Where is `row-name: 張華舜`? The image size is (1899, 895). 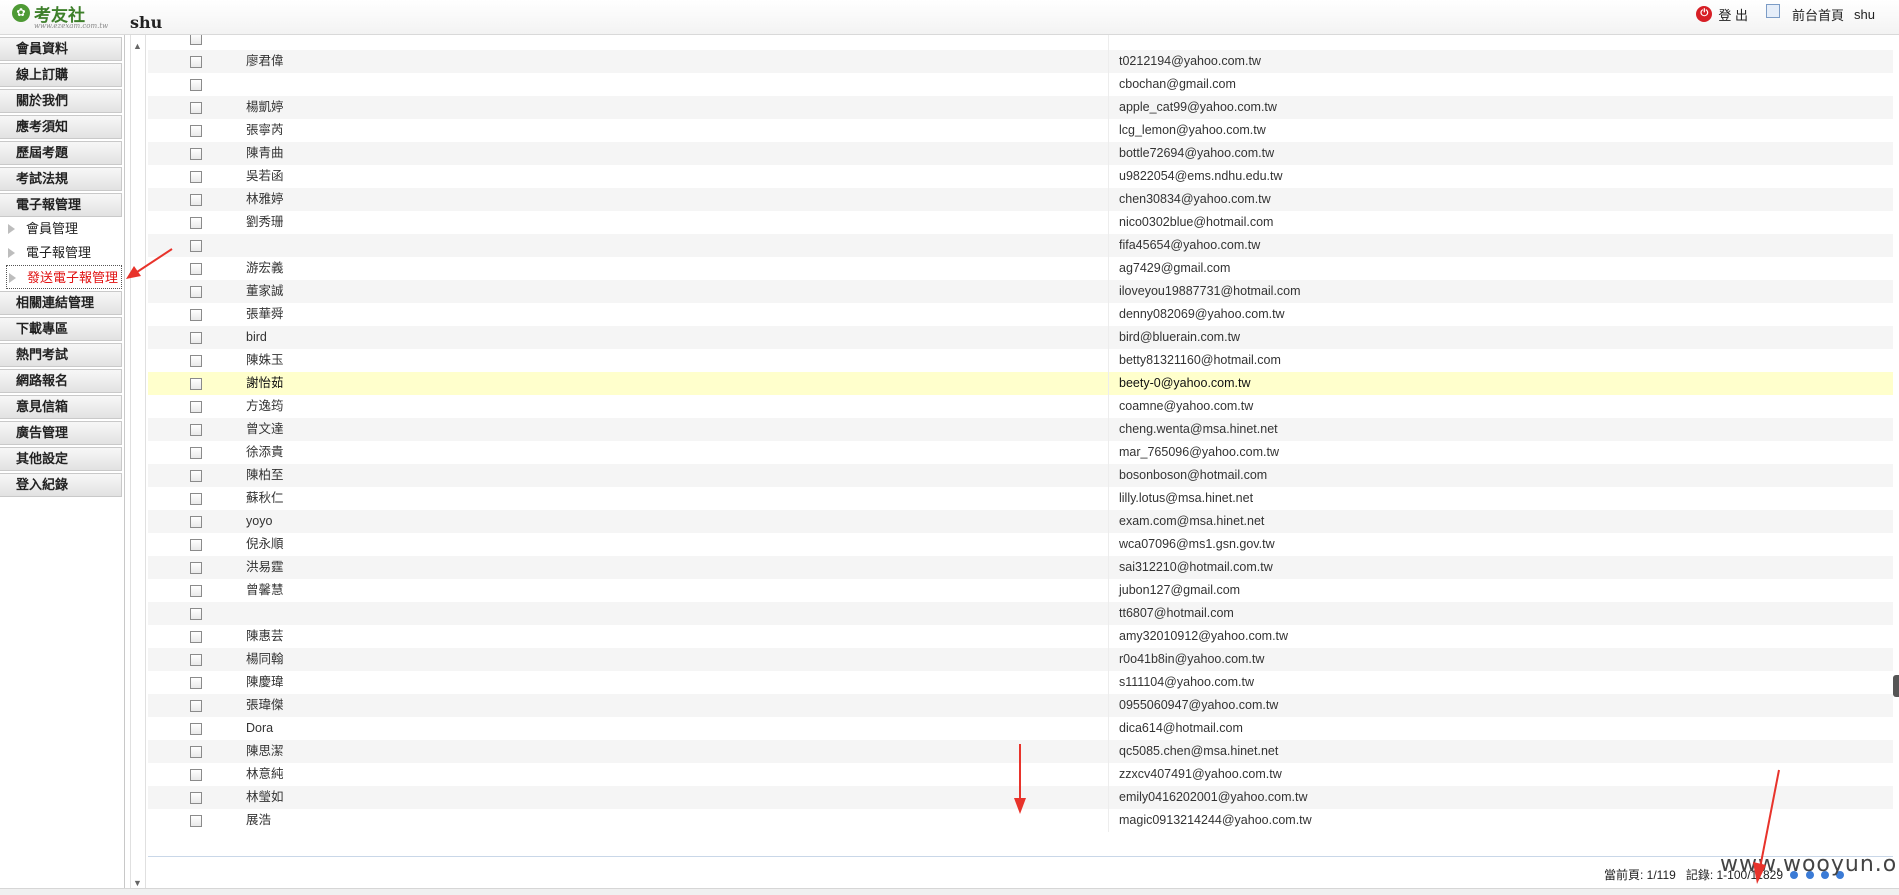 row-name: 張華舜 is located at coordinates (265, 314).